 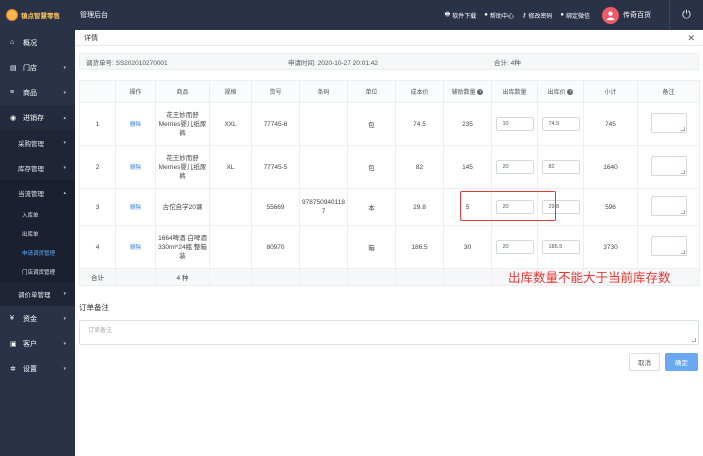 I want to click on sidebar-item-label: 采购管理, so click(x=31, y=144).